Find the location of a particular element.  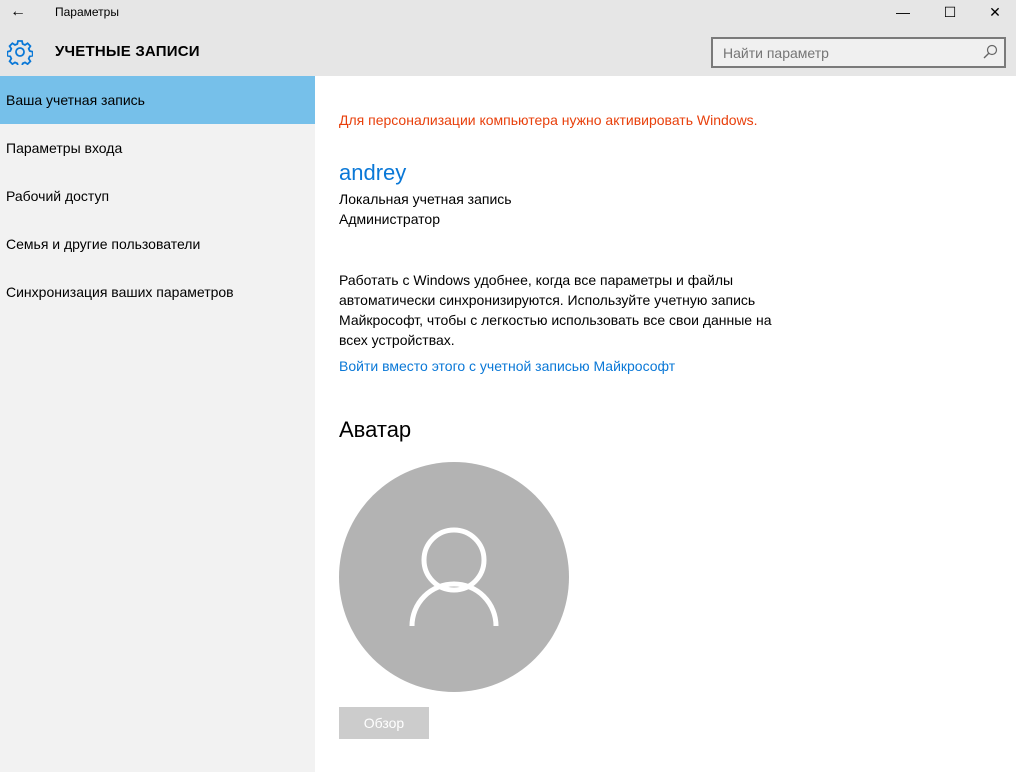

avatar is located at coordinates (454, 577).